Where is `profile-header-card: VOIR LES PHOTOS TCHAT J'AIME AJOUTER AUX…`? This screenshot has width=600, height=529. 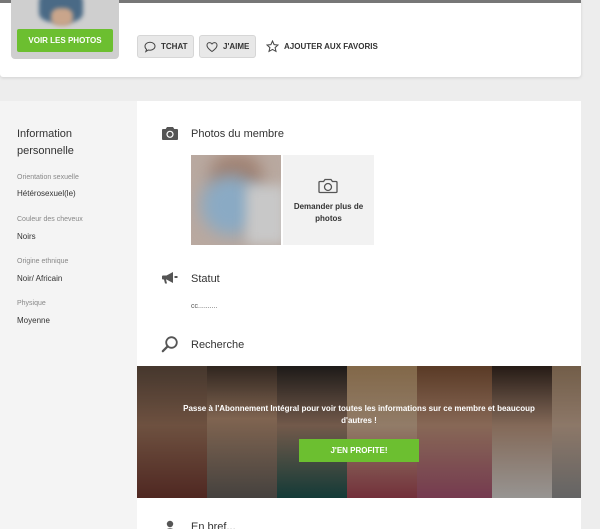 profile-header-card: VOIR LES PHOTOS TCHAT J'AIME AJOUTER AUX… is located at coordinates (290, 38).